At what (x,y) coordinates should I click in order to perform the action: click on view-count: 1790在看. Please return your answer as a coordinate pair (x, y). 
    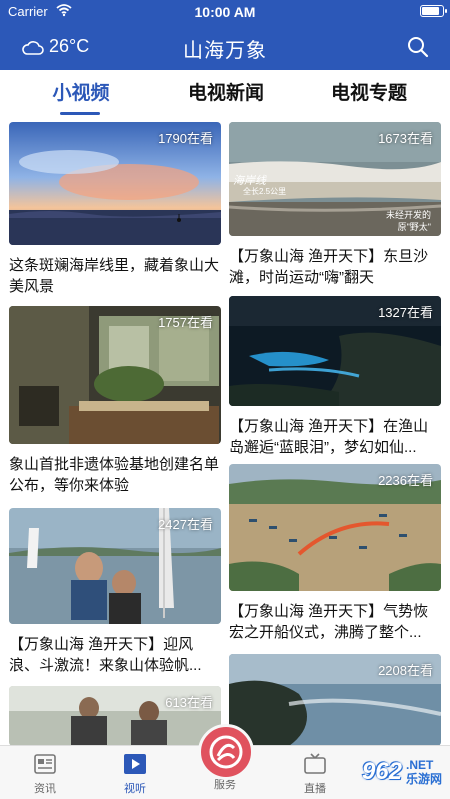
    Looking at the image, I should click on (185, 138).